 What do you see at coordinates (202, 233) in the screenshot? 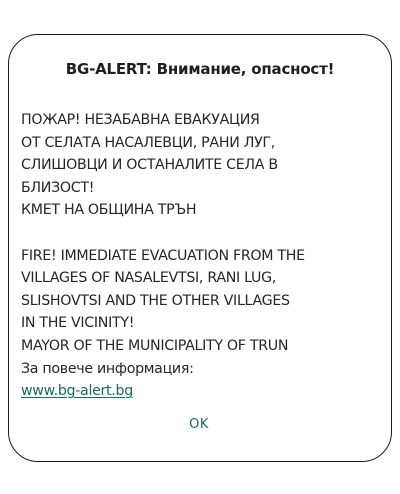
I see `message-spacer` at bounding box center [202, 233].